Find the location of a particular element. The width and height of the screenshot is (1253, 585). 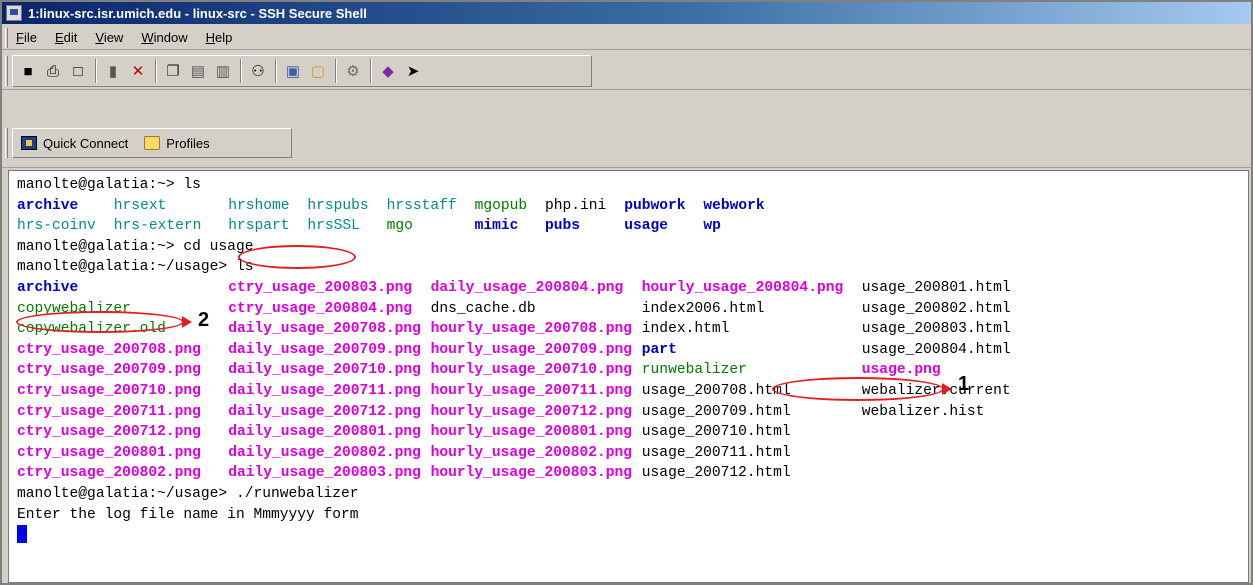

terminal-text: mimic is located at coordinates (496, 226).